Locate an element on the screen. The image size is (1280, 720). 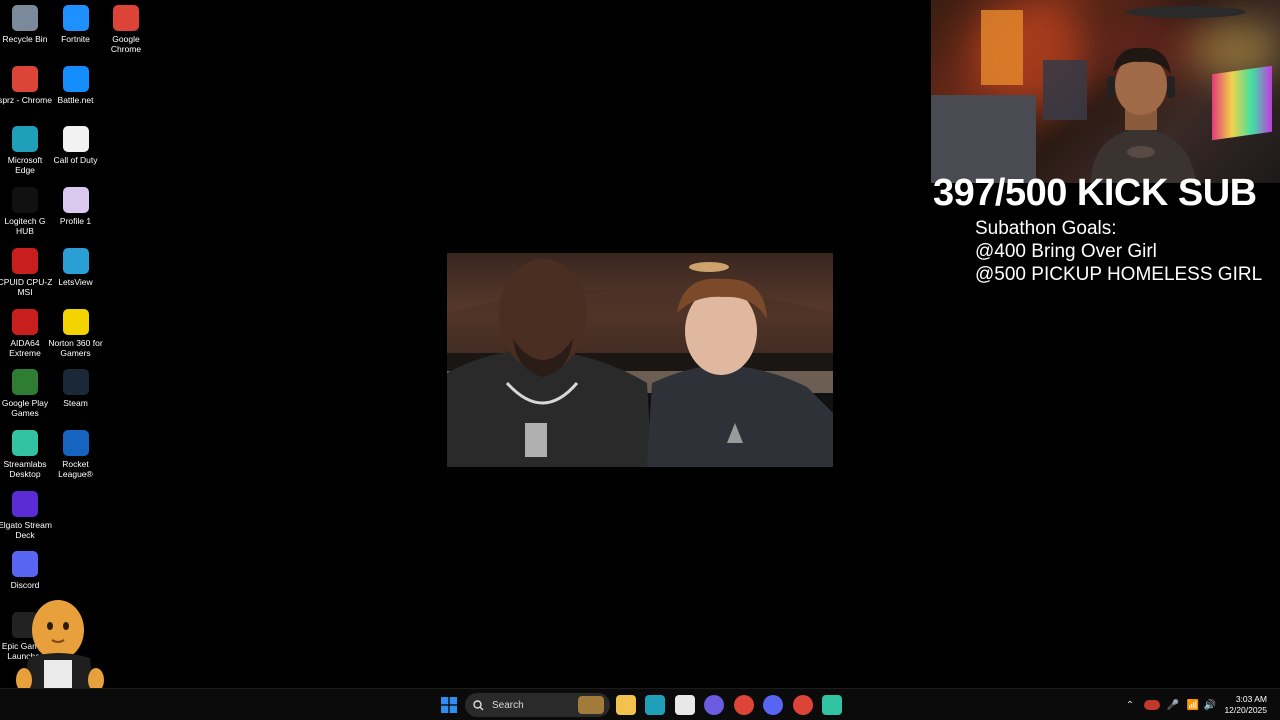
desktop-icon: Google Play Games is located at coordinates (25, 393).